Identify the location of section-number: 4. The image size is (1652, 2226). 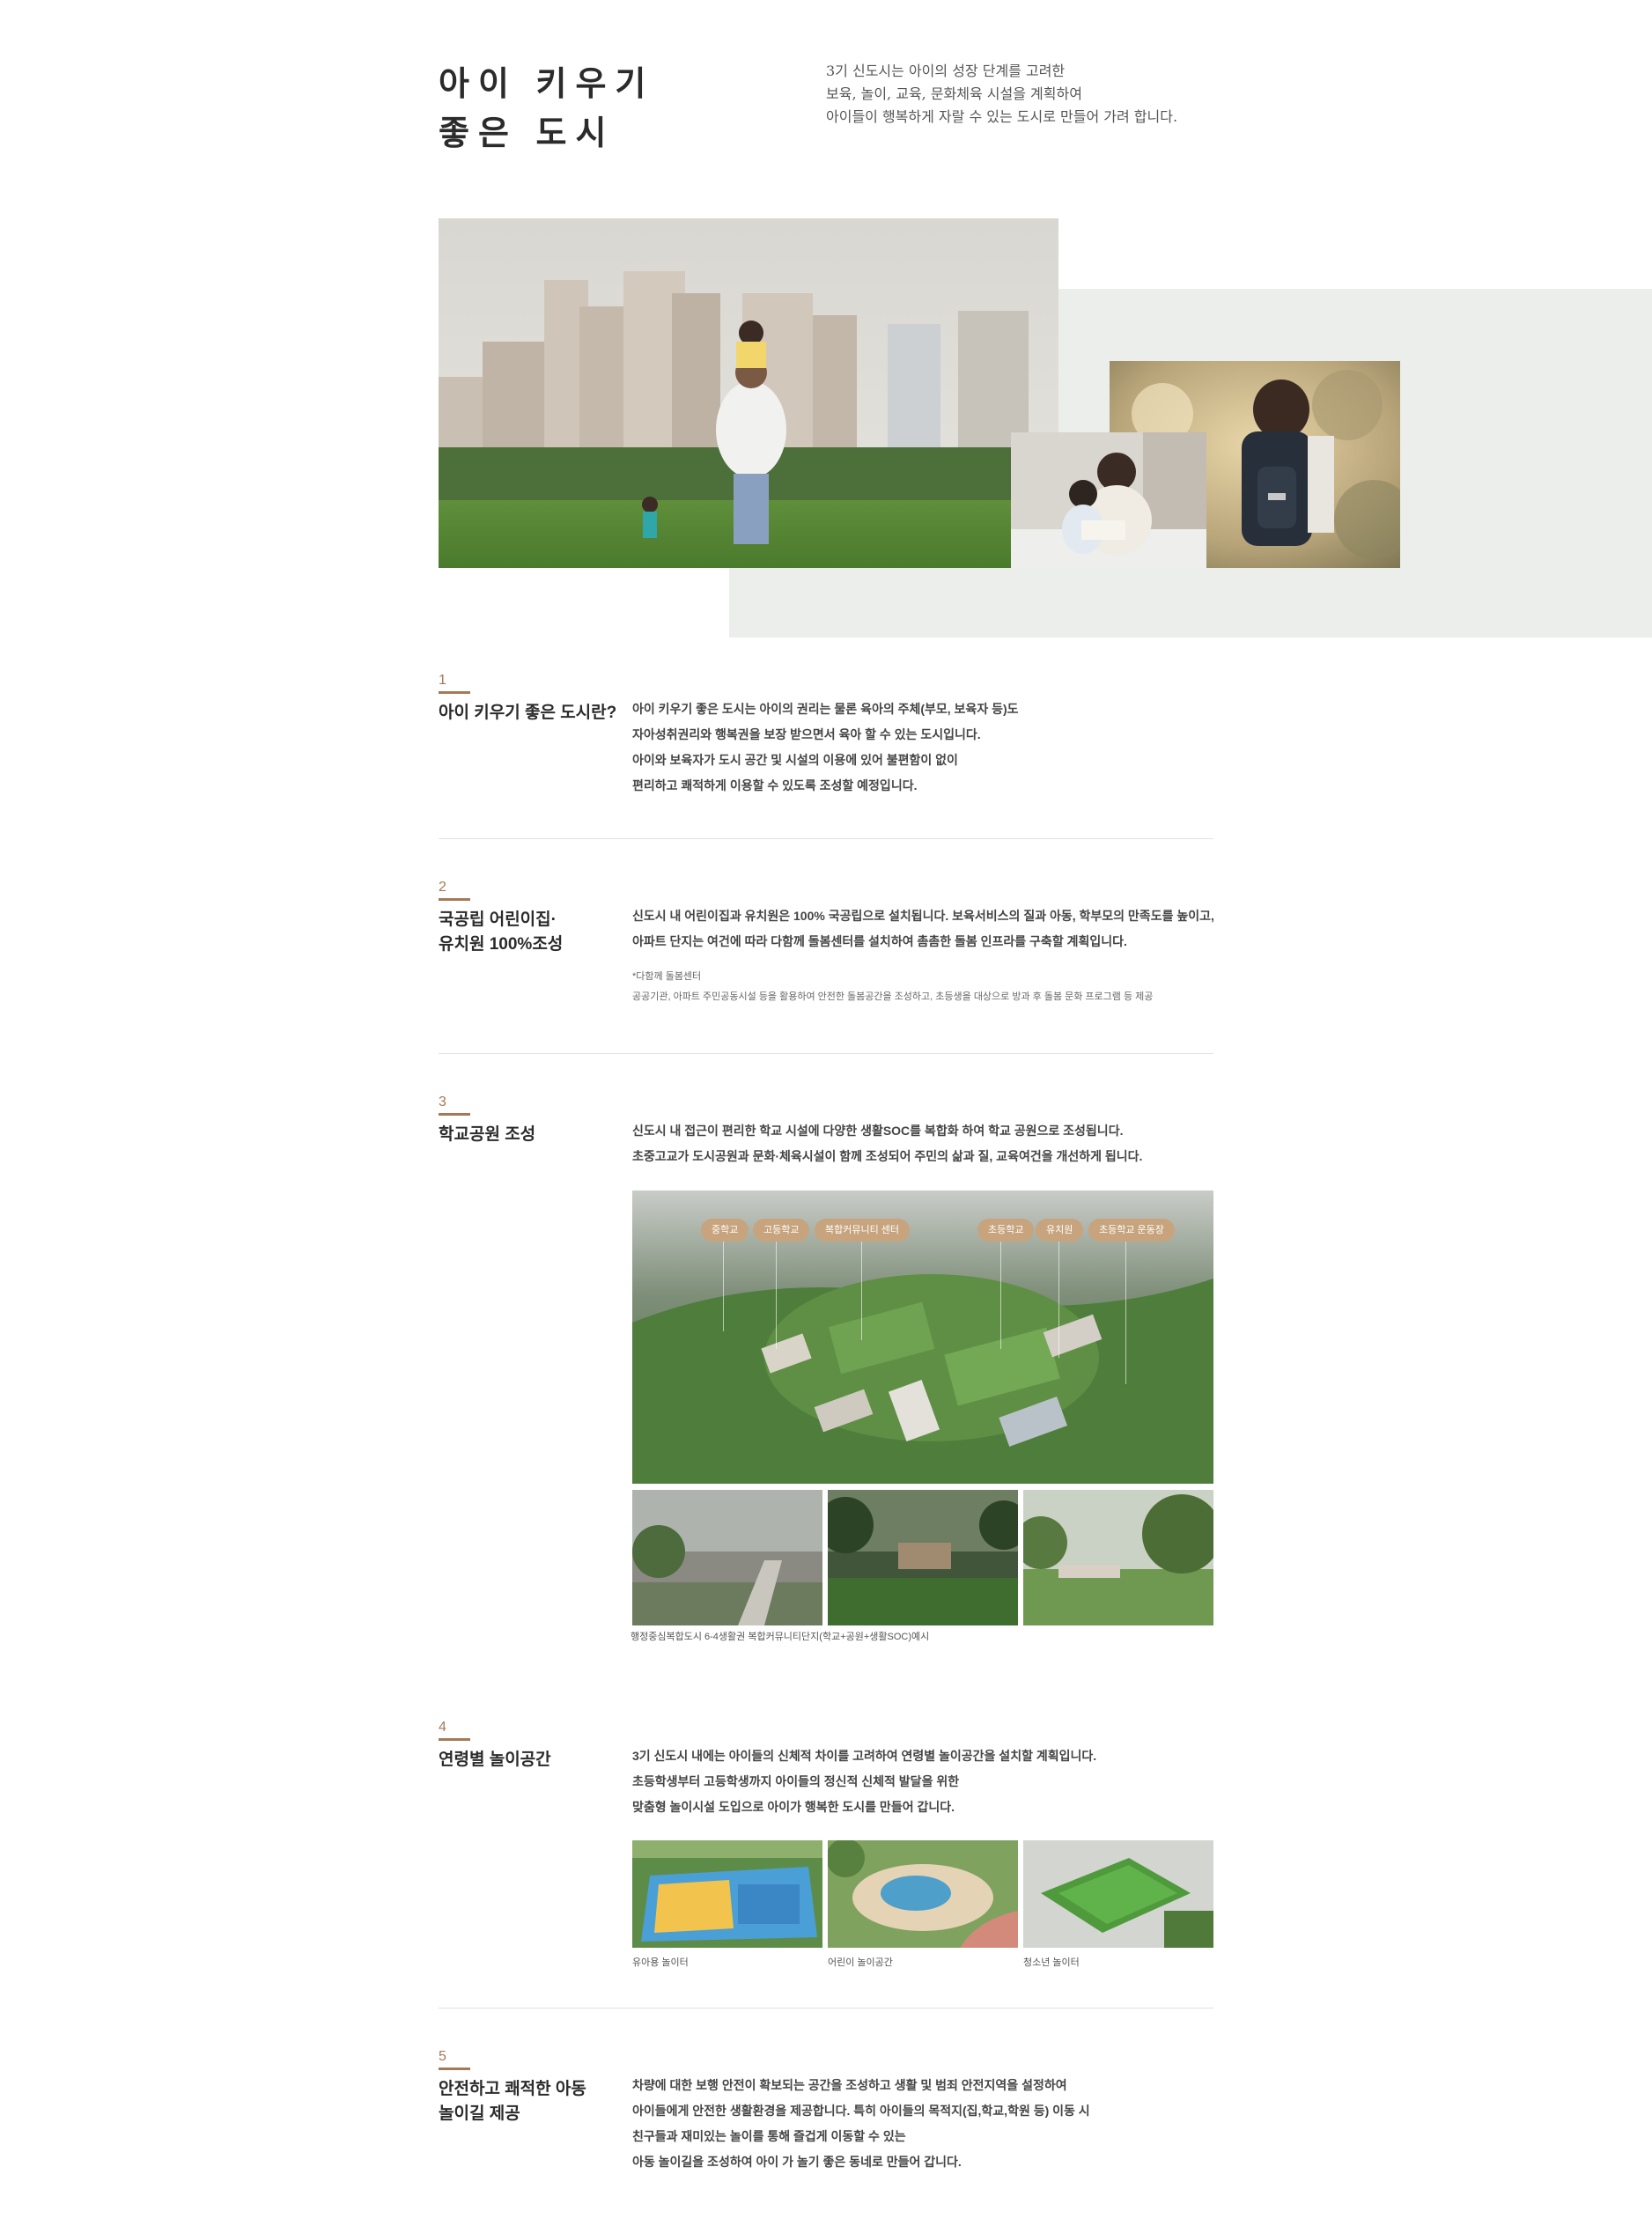
(455, 1730).